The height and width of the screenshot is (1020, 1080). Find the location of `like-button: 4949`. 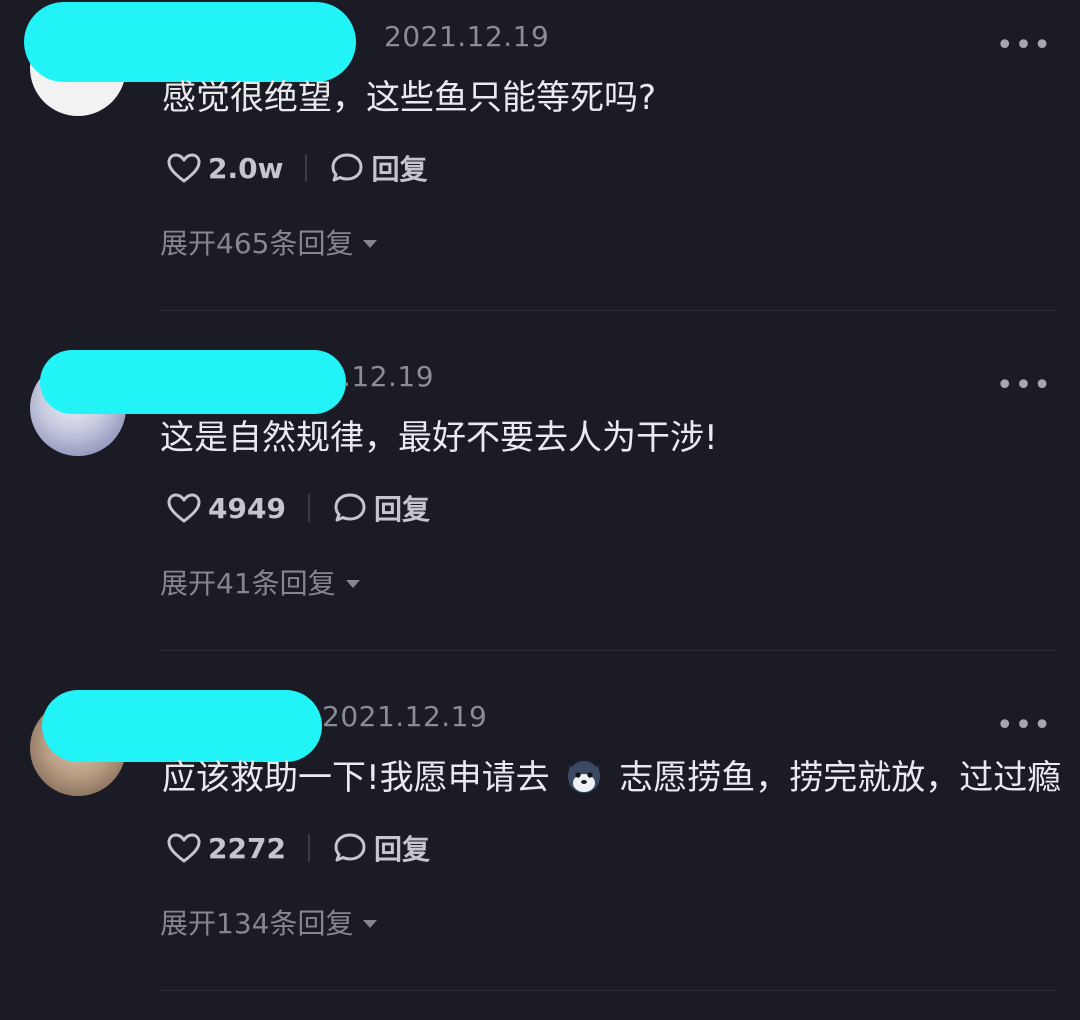

like-button: 4949 is located at coordinates (226, 508).